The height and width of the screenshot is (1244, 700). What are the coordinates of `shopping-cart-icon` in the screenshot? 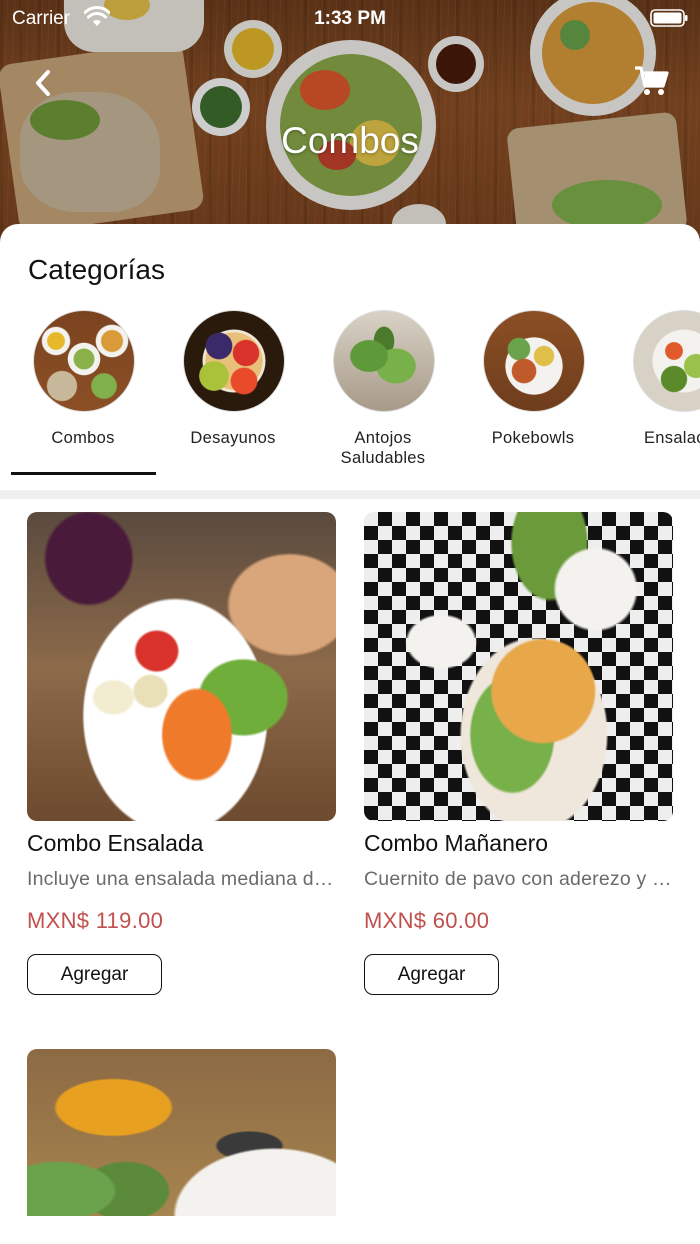 It's located at (652, 80).